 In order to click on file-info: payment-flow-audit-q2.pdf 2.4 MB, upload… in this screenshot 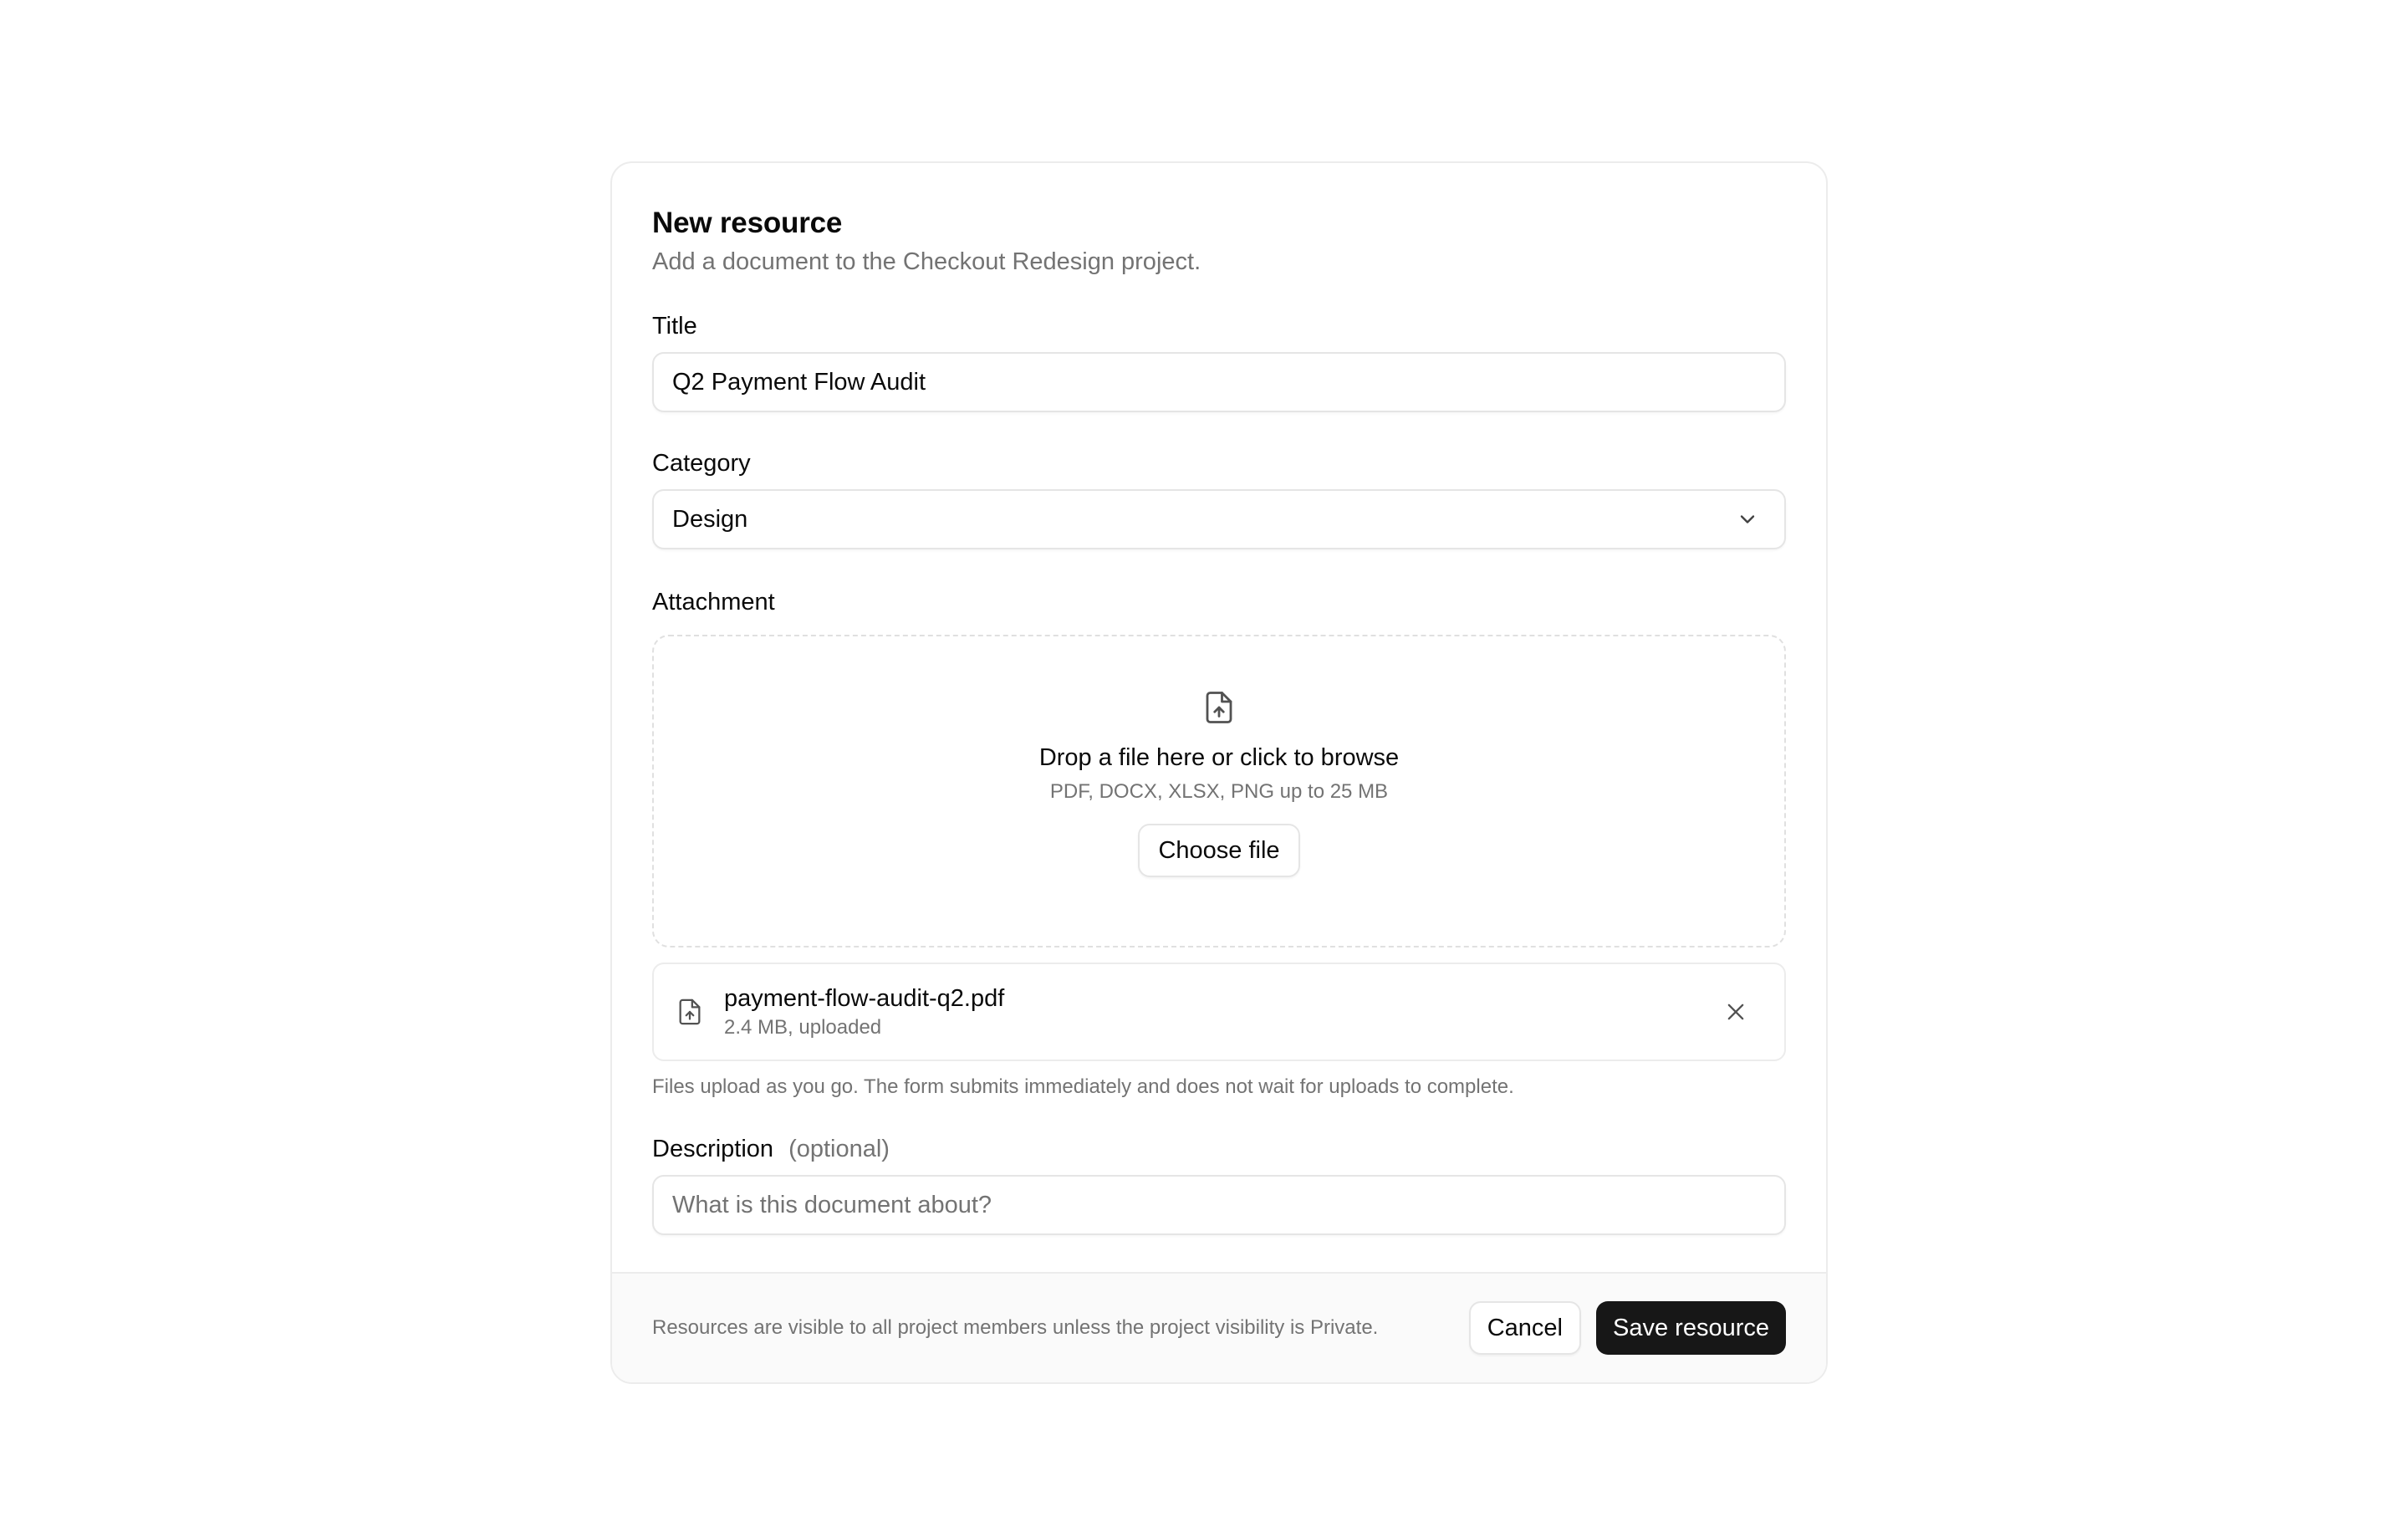, I will do `click(864, 1012)`.